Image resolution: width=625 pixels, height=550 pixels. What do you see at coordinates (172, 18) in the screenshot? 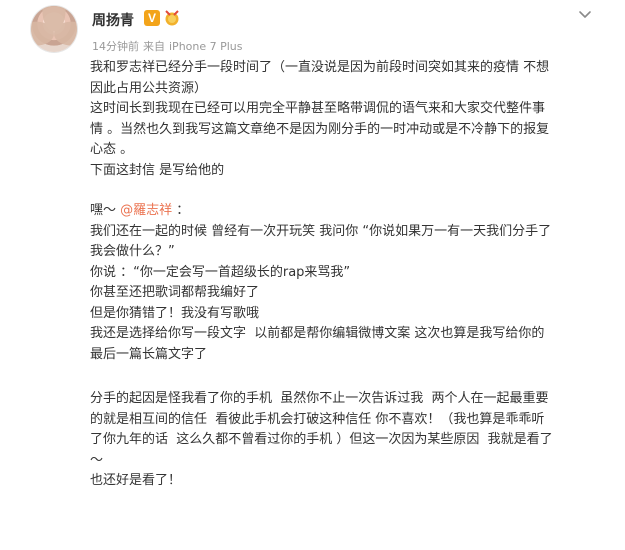
I see `medal-icon` at bounding box center [172, 18].